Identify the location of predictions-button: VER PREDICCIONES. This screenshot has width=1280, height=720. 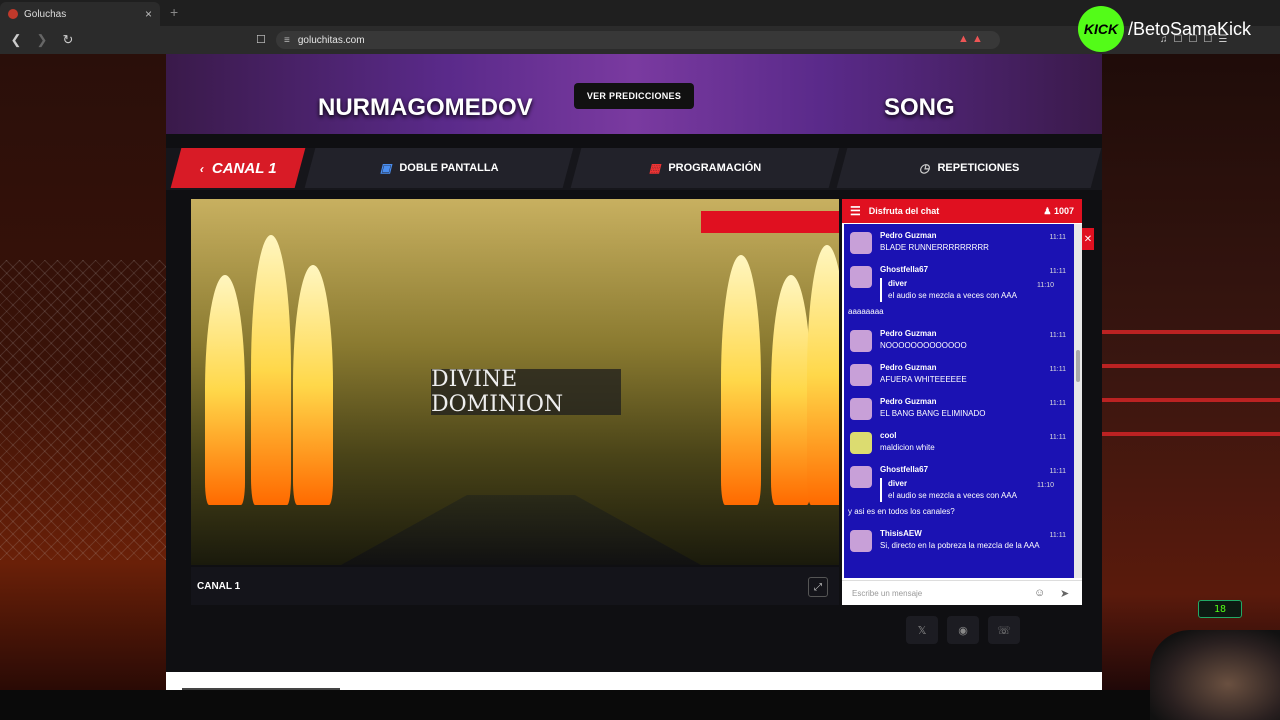
(634, 96).